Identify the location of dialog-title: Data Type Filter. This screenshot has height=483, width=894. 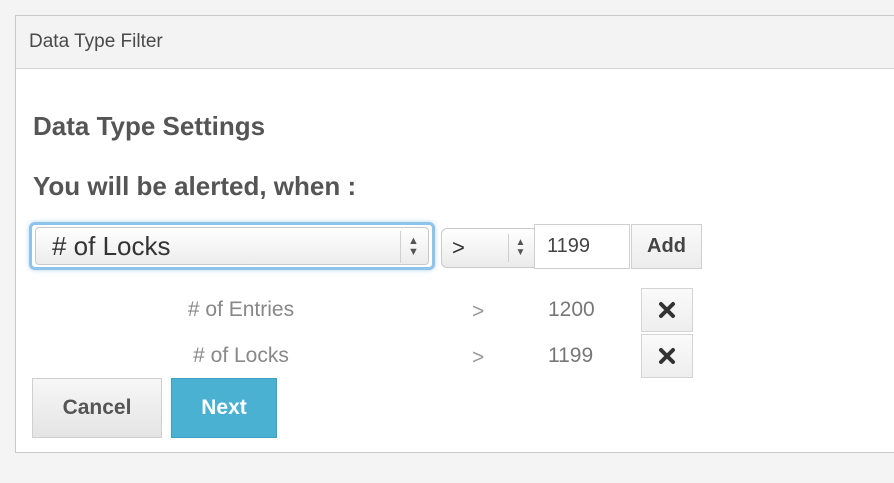
(96, 41).